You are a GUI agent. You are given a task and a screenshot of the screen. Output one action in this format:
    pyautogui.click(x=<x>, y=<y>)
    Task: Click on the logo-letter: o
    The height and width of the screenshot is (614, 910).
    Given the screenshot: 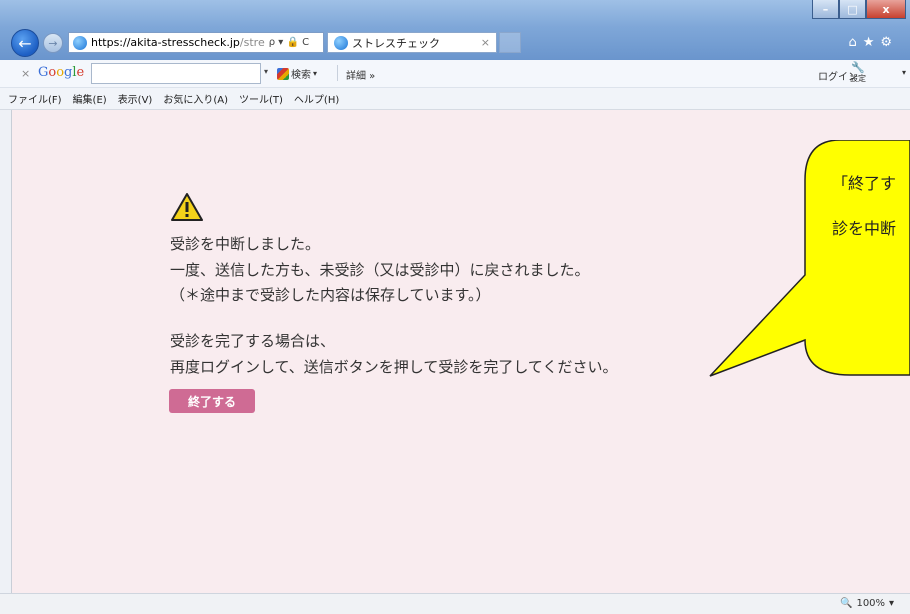 What is the action you would take?
    pyautogui.click(x=60, y=72)
    